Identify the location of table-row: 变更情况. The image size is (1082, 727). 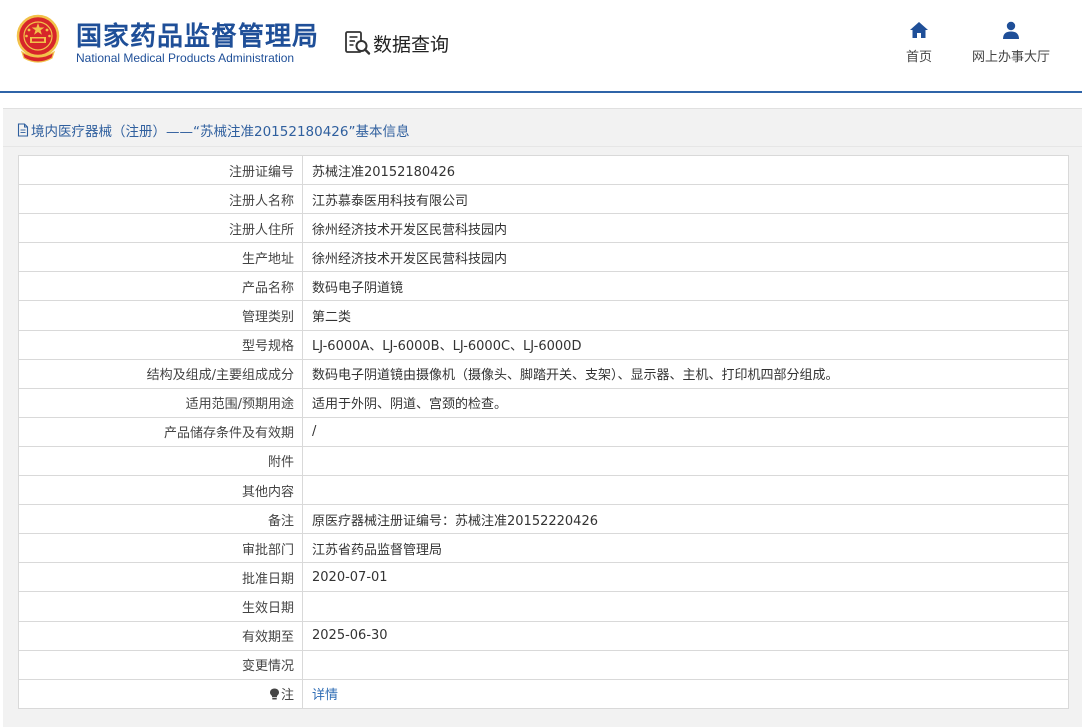
(543, 664).